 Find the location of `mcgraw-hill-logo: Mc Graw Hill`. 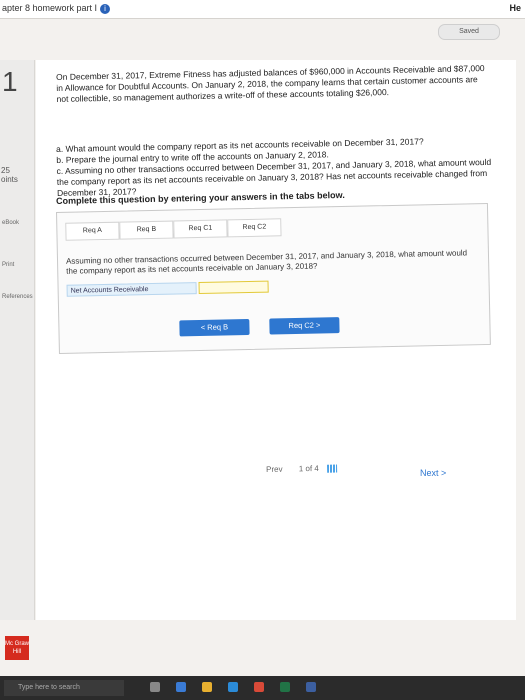

mcgraw-hill-logo: Mc Graw Hill is located at coordinates (17, 648).